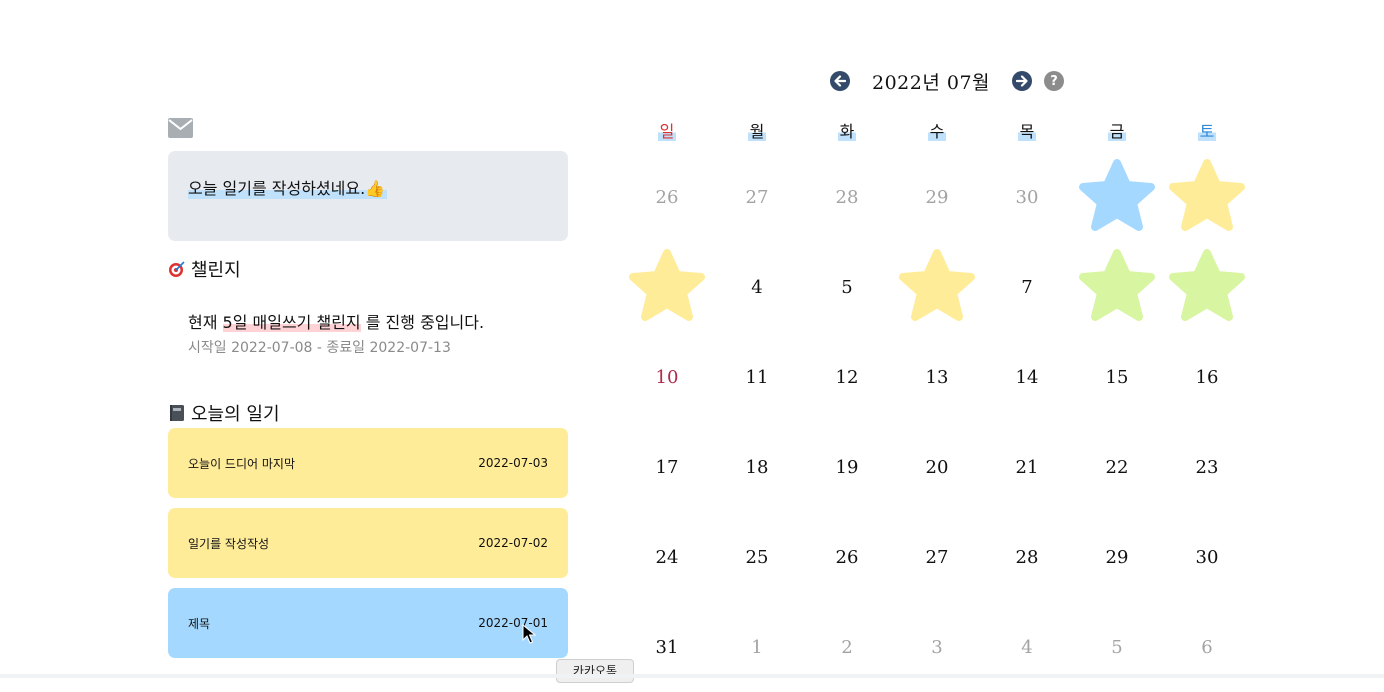  Describe the element at coordinates (847, 377) in the screenshot. I see `calendar-day: 12` at that location.